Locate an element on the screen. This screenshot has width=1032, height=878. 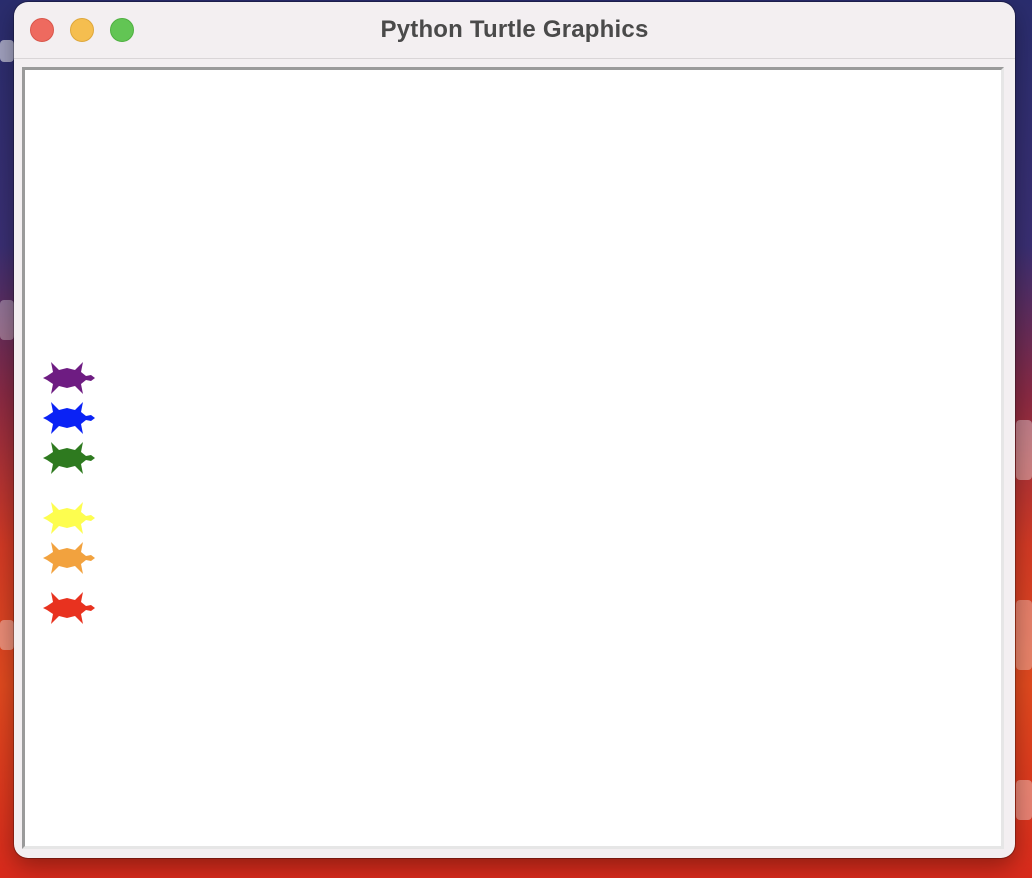
turtle-orange is located at coordinates (68, 558).